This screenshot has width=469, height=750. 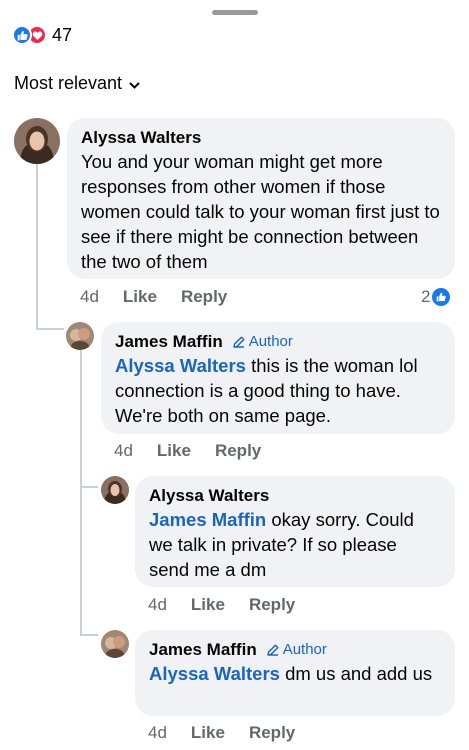 I want to click on reaction-summary: 47, so click(x=42, y=35).